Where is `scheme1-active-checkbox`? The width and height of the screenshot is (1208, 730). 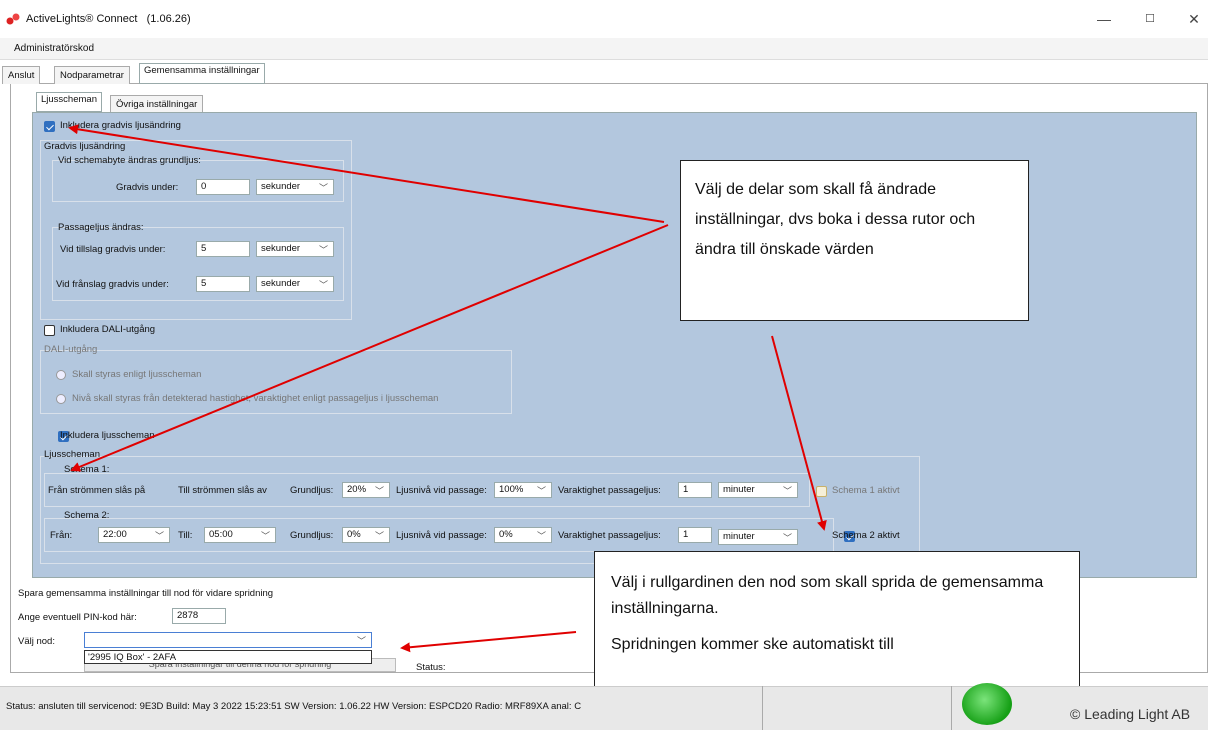 scheme1-active-checkbox is located at coordinates (821, 491).